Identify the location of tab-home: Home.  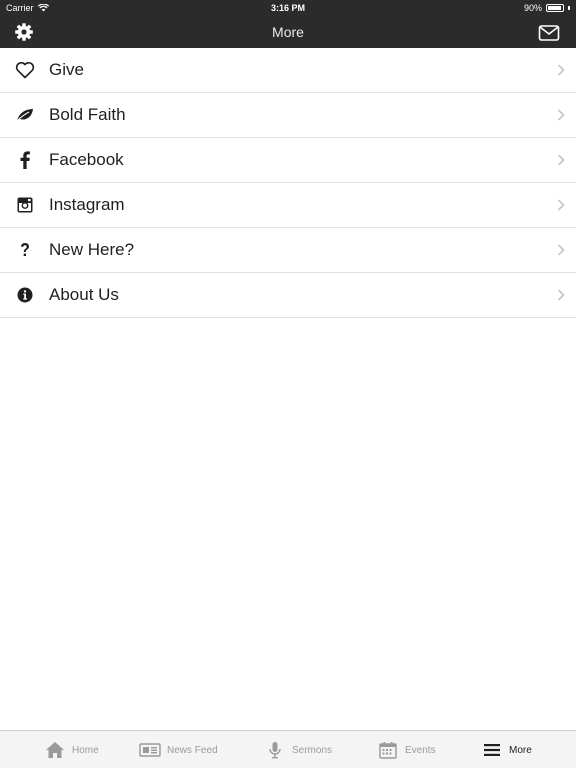
(71, 749).